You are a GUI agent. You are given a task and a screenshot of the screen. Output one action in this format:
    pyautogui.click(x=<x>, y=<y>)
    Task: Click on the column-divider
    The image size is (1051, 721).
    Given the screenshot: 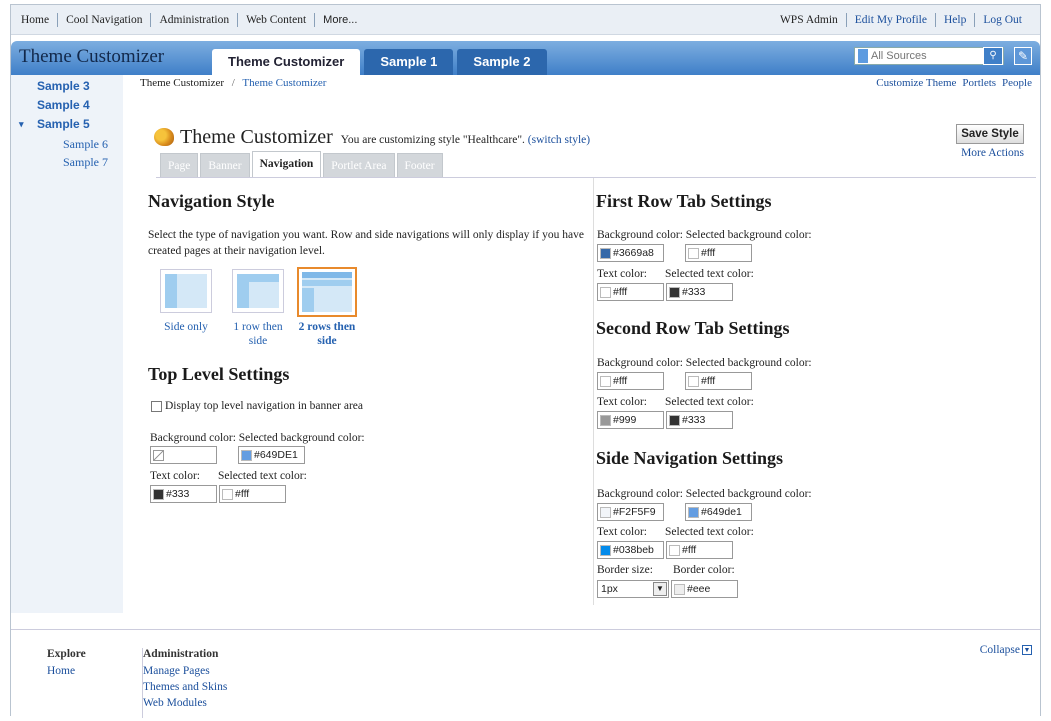 What is the action you would take?
    pyautogui.click(x=593, y=391)
    